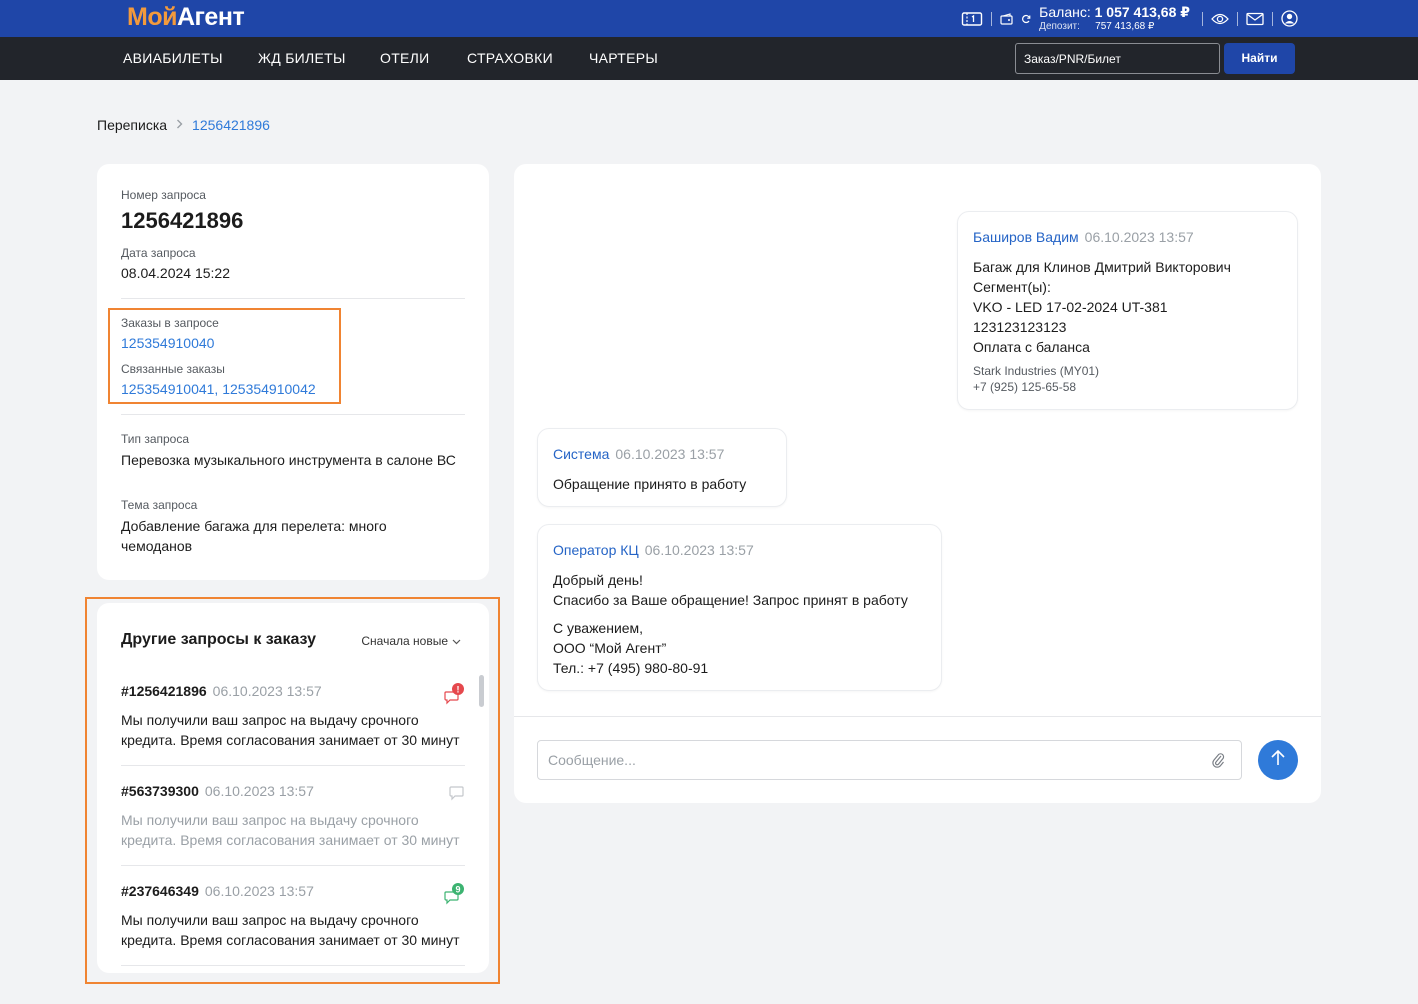 The width and height of the screenshot is (1418, 1004). What do you see at coordinates (623, 58) in the screenshot?
I see `nav-item-charters: ЧАРТЕРЫ` at bounding box center [623, 58].